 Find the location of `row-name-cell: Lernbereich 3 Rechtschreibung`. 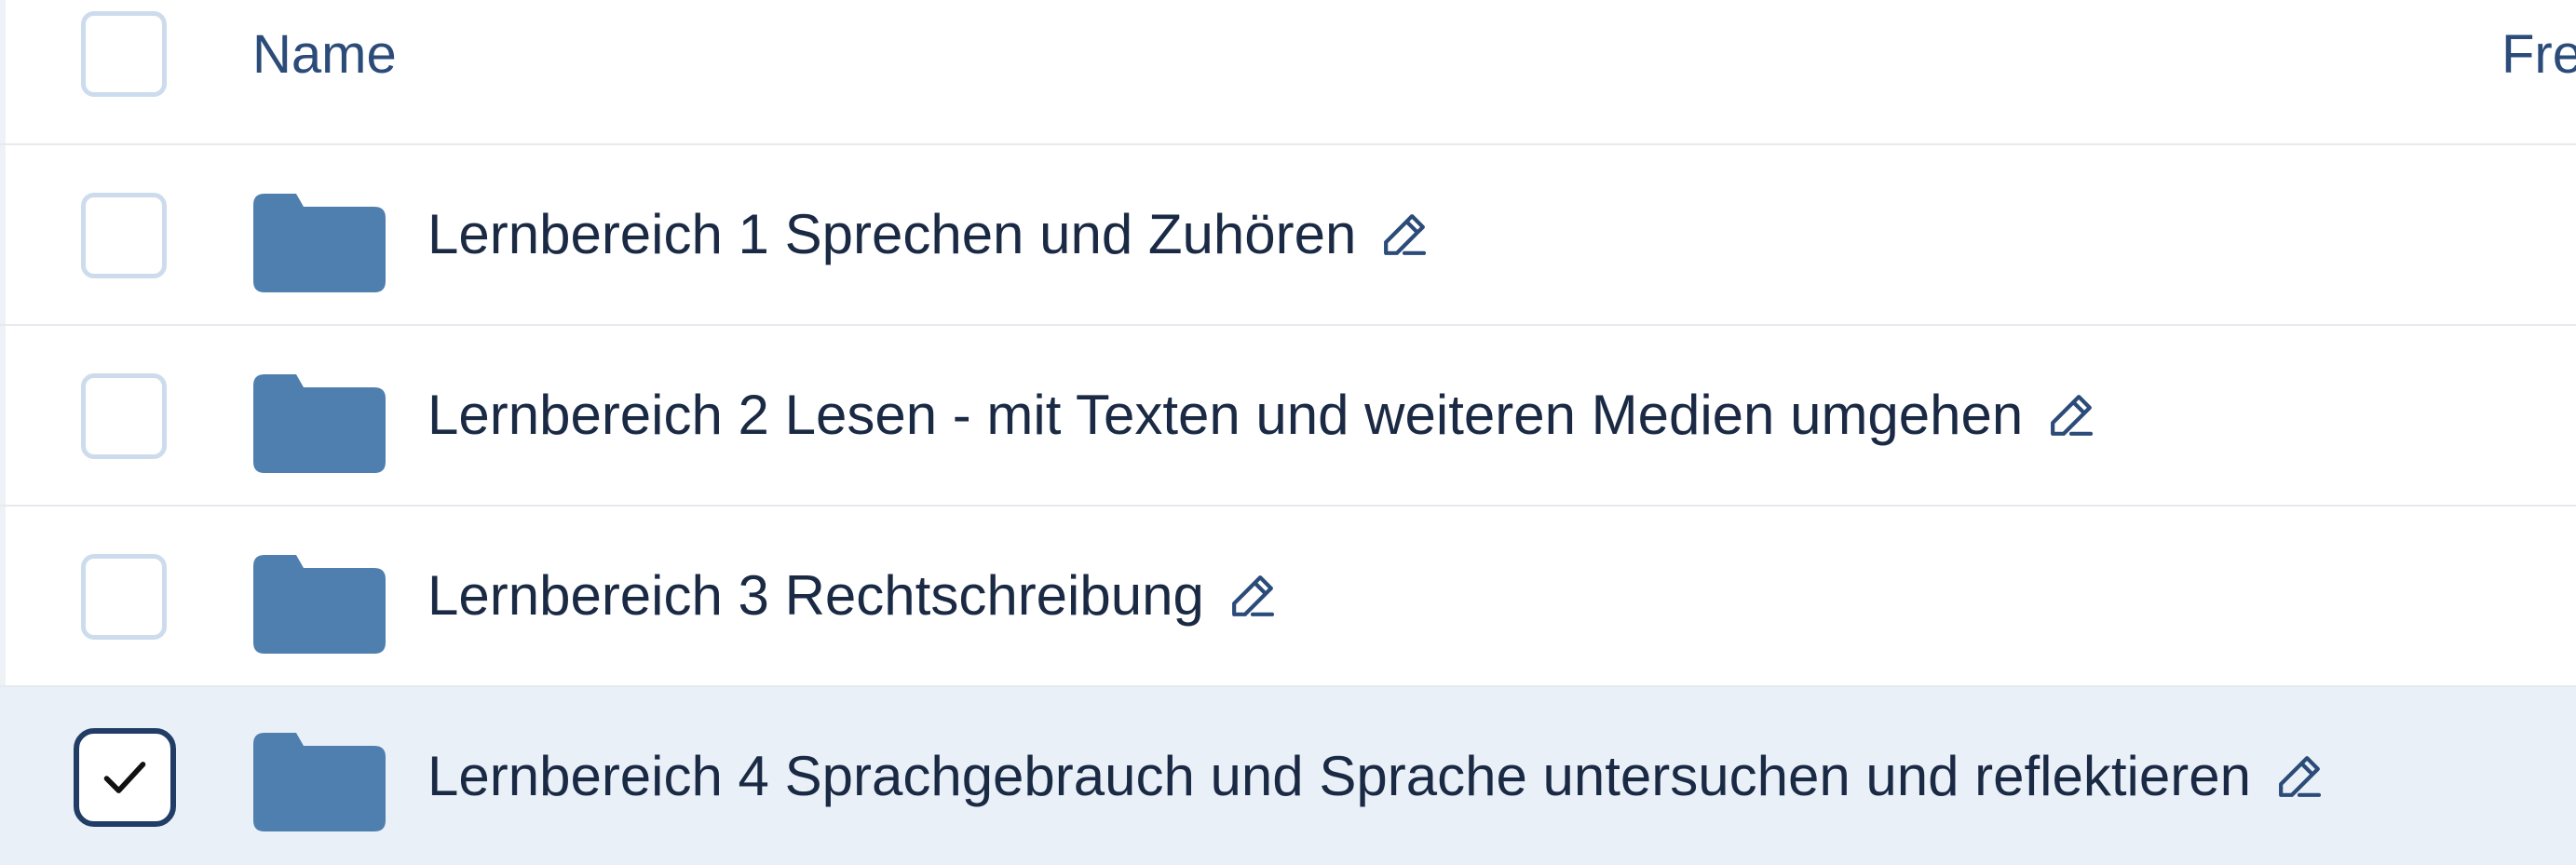

row-name-cell: Lernbereich 3 Rechtschreibung is located at coordinates (853, 596).